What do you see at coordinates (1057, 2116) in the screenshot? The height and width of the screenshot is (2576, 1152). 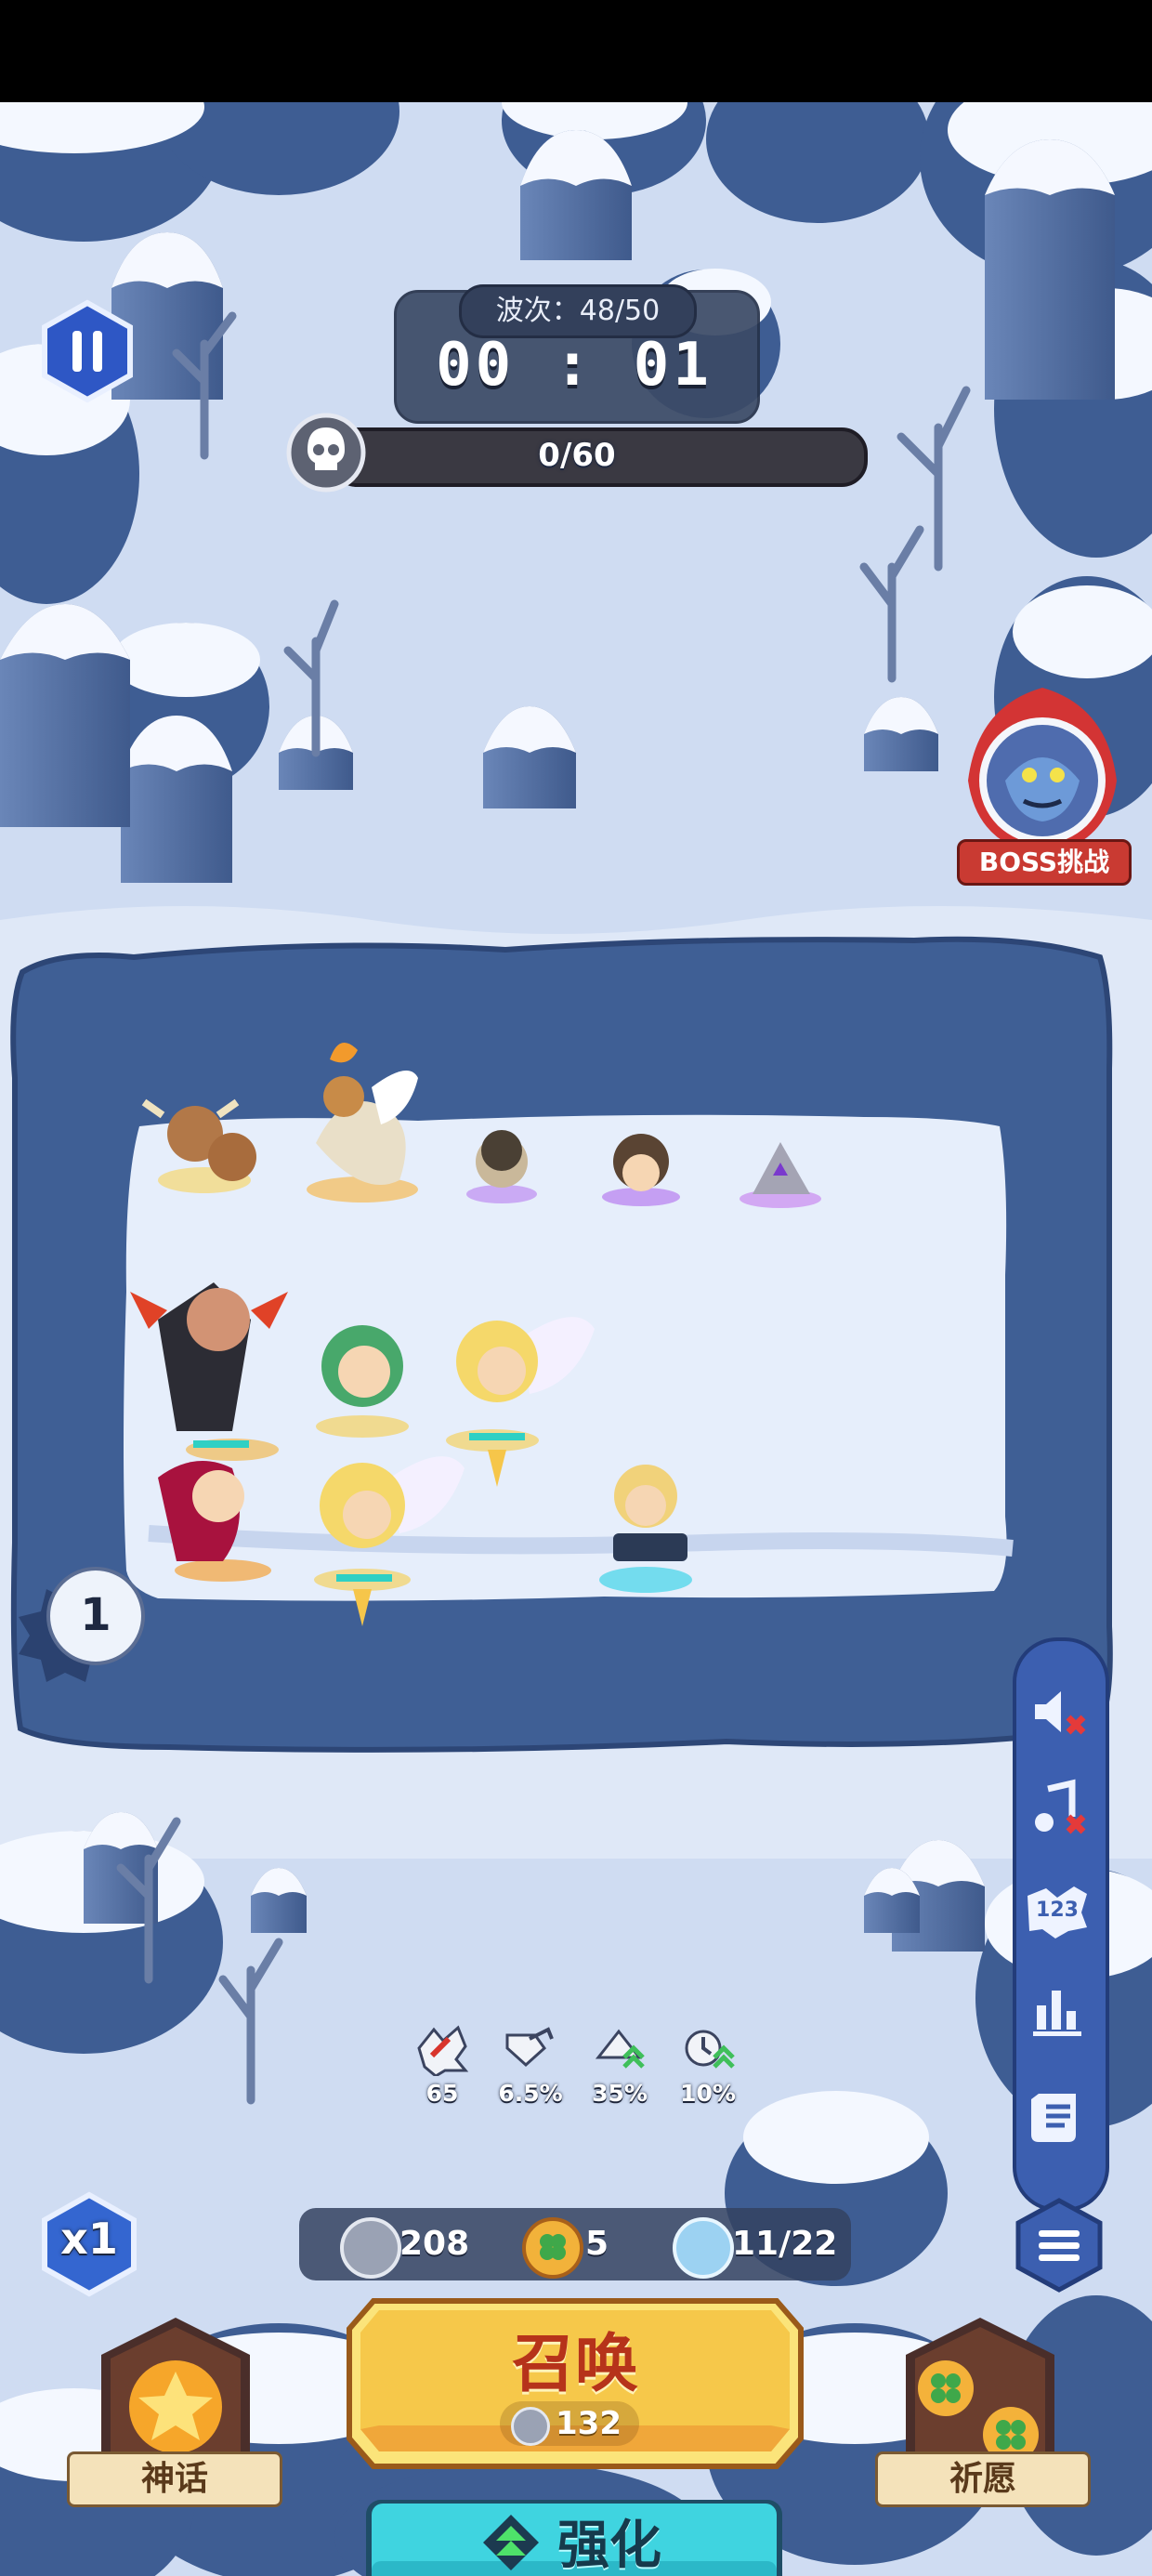 I see `scroll-icon` at bounding box center [1057, 2116].